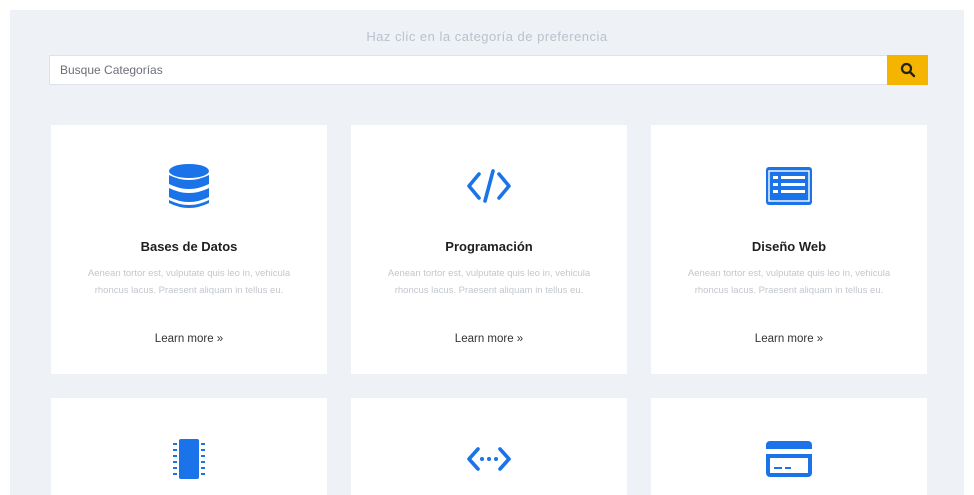 Image resolution: width=974 pixels, height=495 pixels. What do you see at coordinates (489, 186) in the screenshot?
I see `code-icon` at bounding box center [489, 186].